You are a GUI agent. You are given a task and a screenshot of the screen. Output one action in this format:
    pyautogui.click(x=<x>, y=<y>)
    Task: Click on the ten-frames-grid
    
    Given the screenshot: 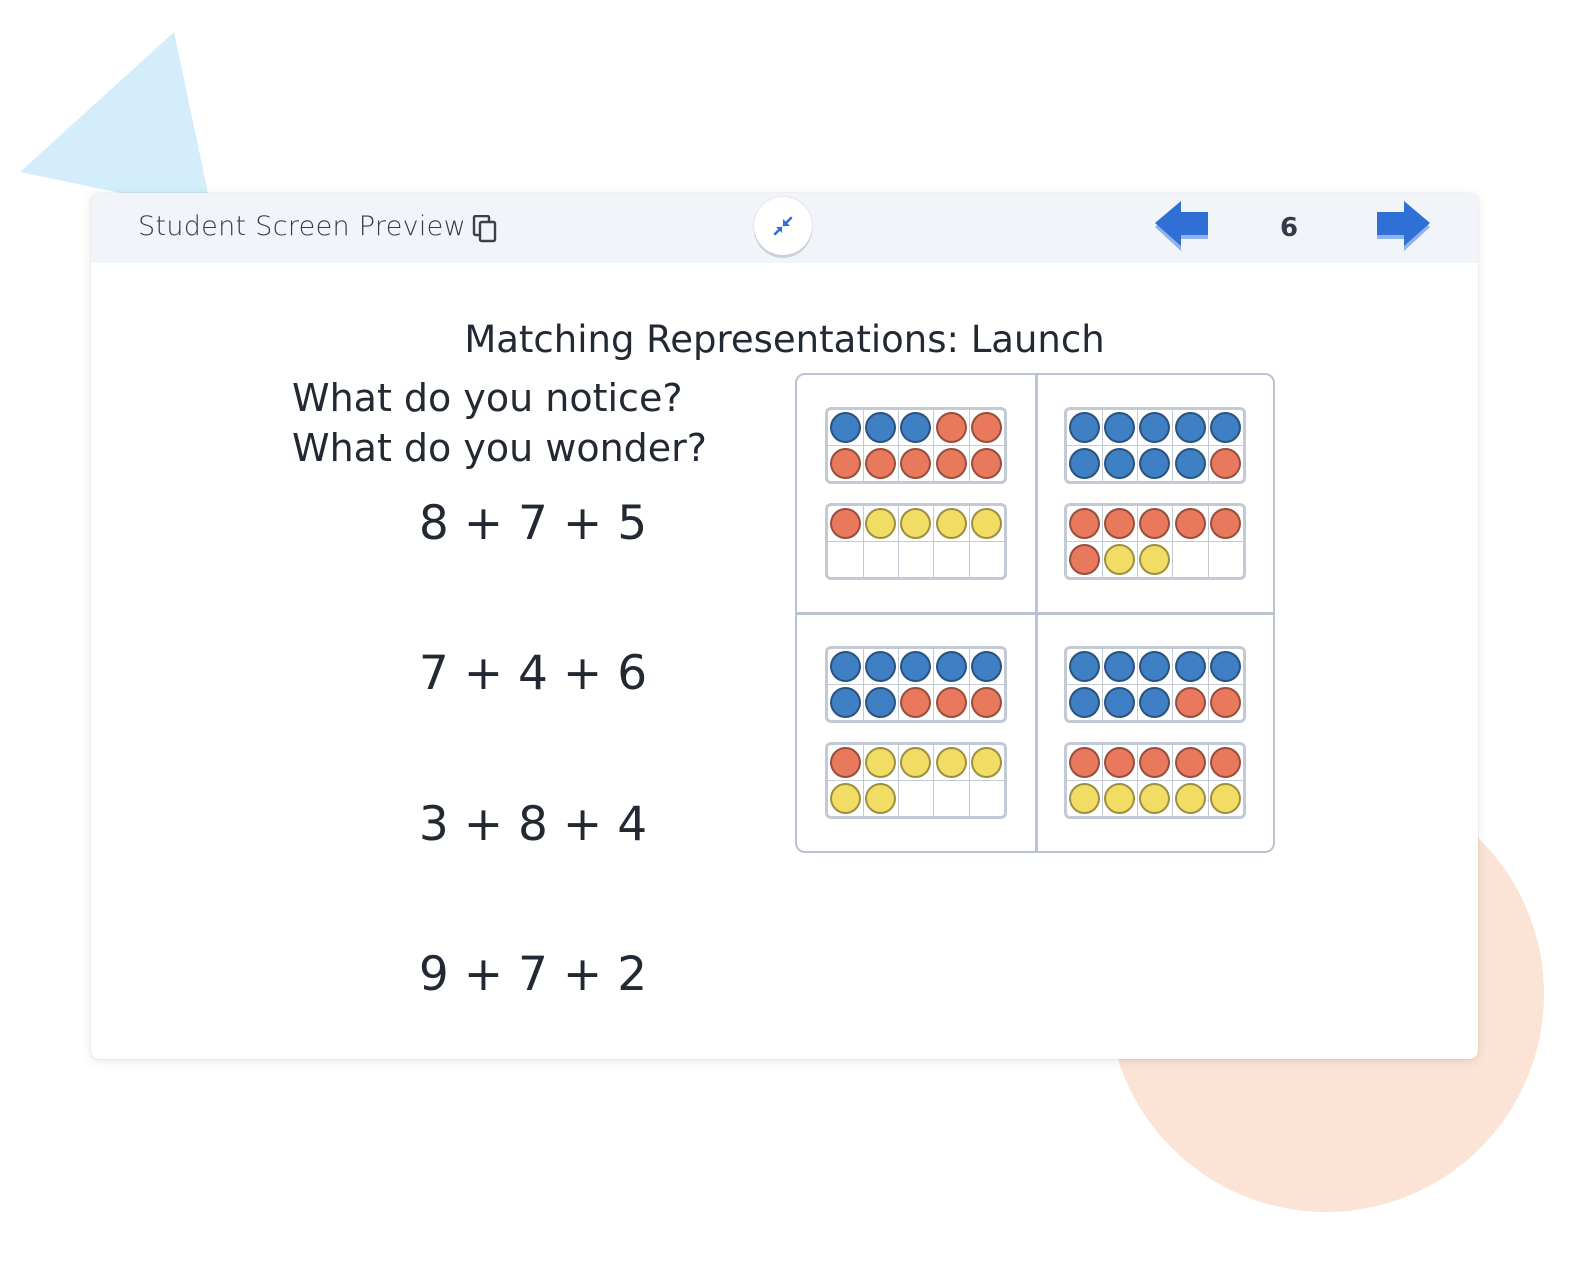 What is the action you would take?
    pyautogui.click(x=1035, y=613)
    